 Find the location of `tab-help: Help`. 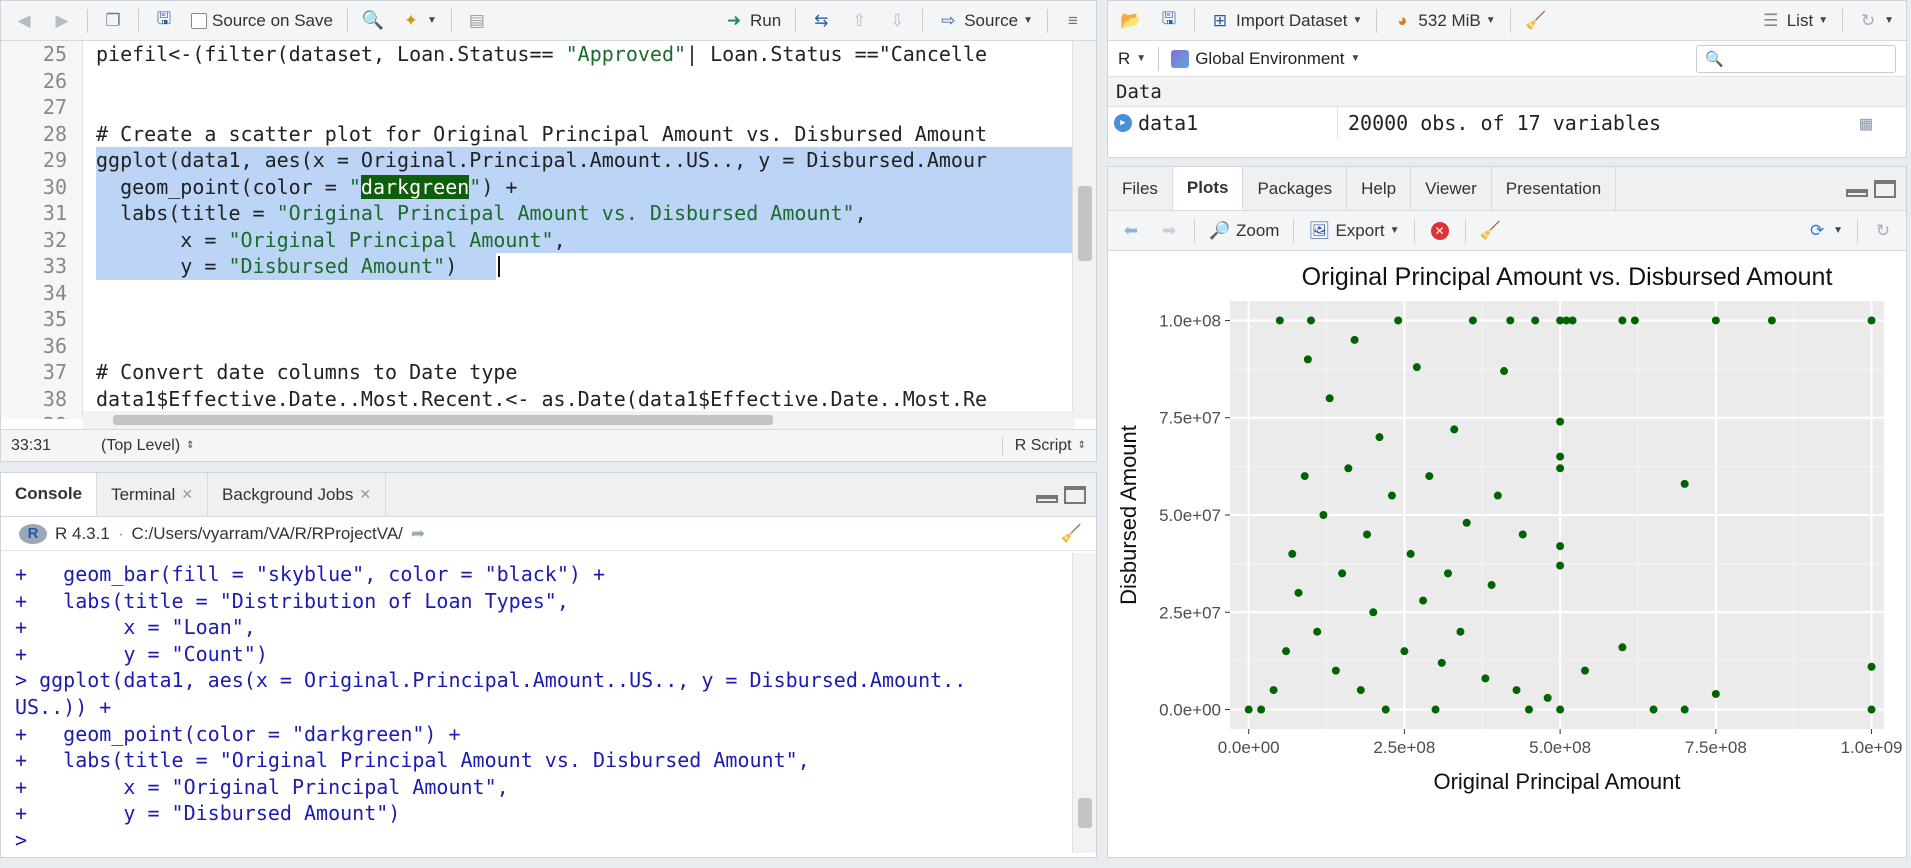

tab-help: Help is located at coordinates (1379, 188).